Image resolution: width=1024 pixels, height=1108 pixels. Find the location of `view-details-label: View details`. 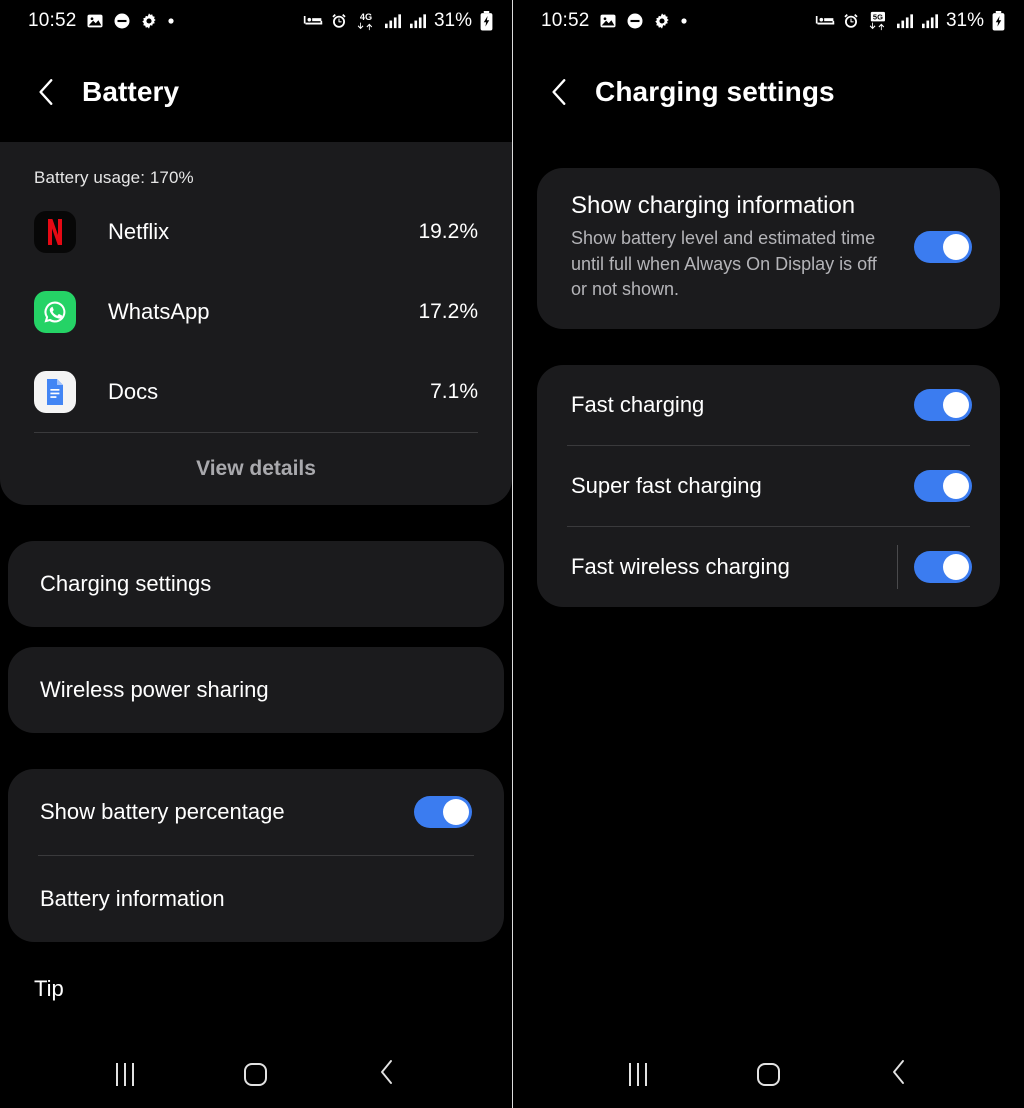

view-details-label: View details is located at coordinates (256, 468).